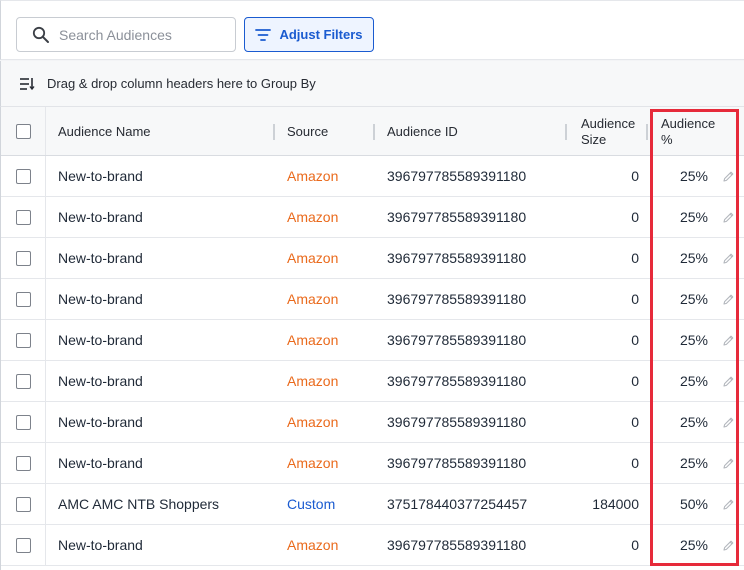 This screenshot has height=570, width=744. Describe the element at coordinates (422, 131) in the screenshot. I see `header-audience-id: Audience ID` at that location.